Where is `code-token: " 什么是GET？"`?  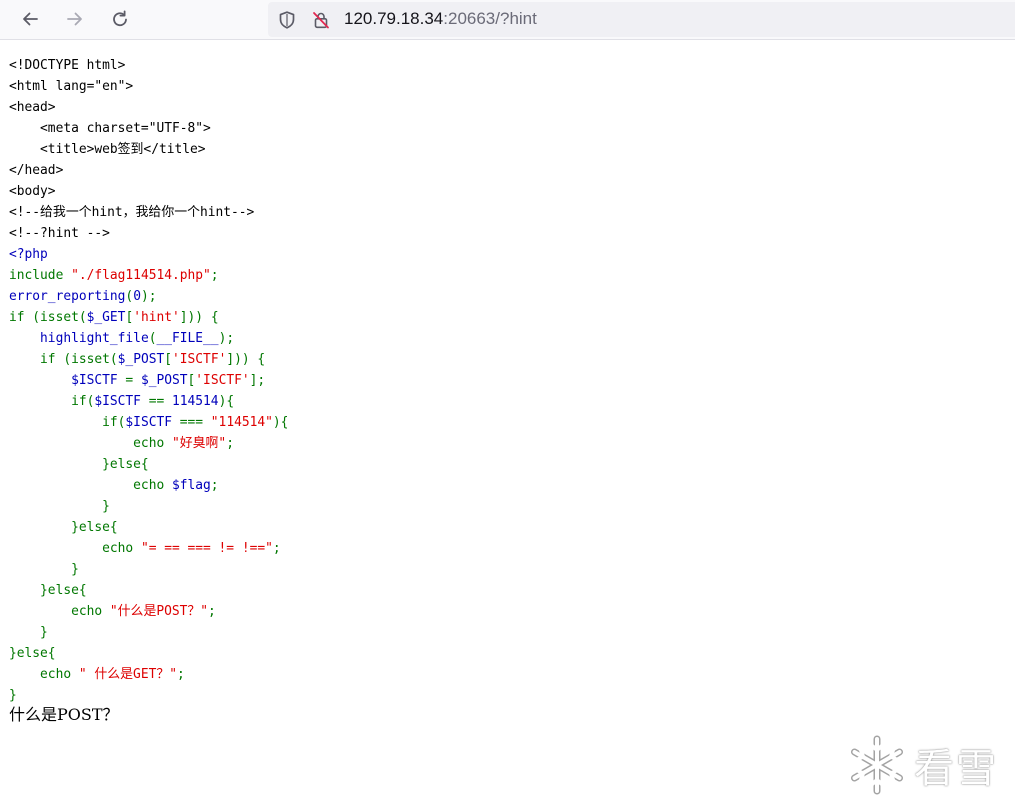 code-token: " 什么是GET？" is located at coordinates (127, 674).